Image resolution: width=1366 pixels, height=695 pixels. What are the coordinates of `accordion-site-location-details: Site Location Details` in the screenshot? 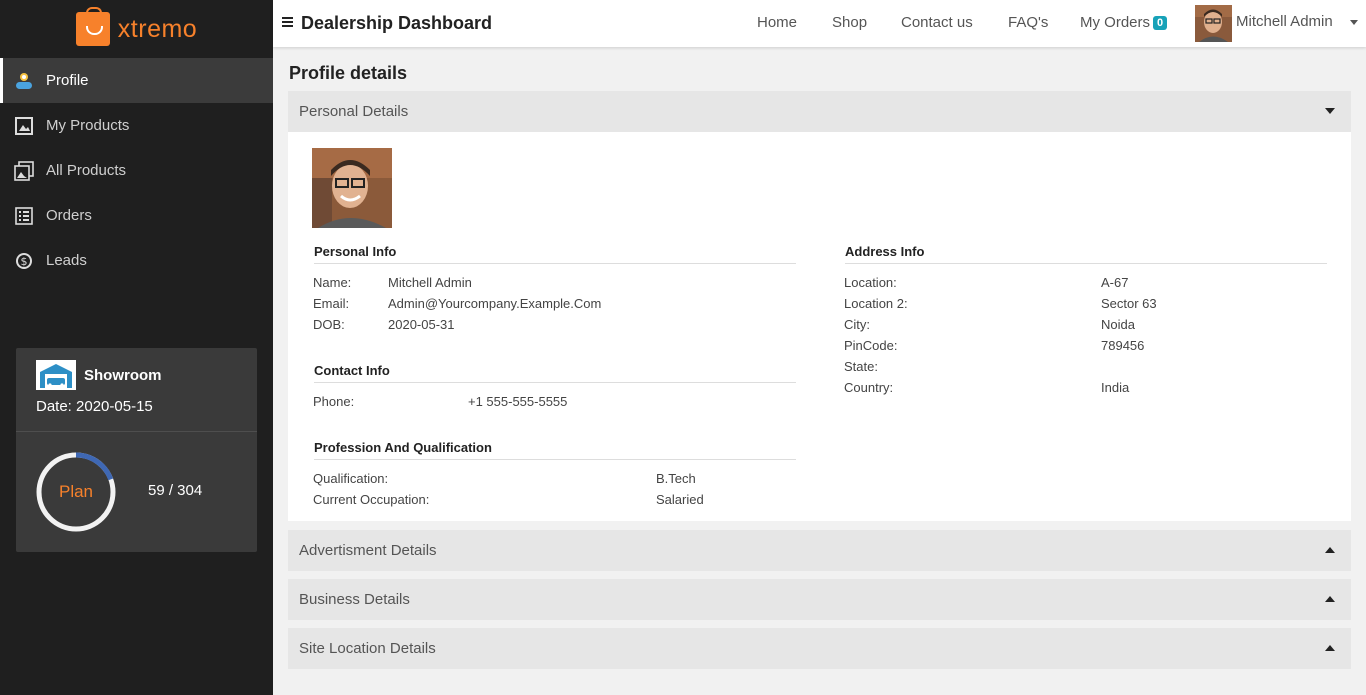 It's located at (819, 648).